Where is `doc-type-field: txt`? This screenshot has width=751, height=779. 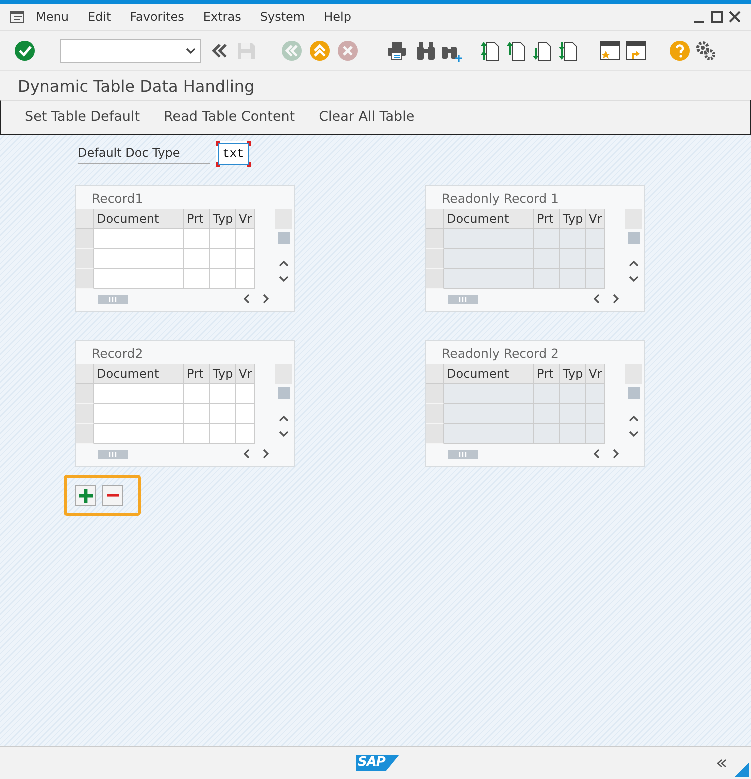 doc-type-field: txt is located at coordinates (233, 154).